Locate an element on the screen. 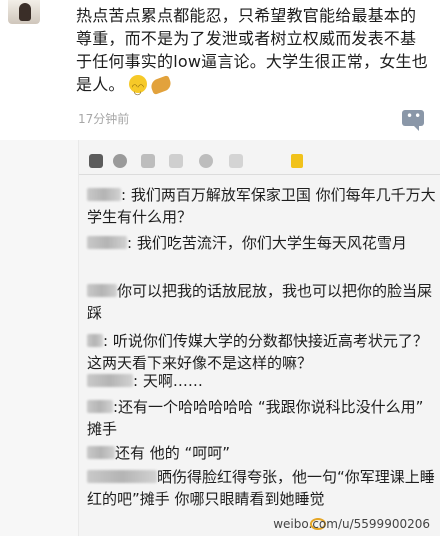 The width and height of the screenshot is (440, 536). message-text: : 听说你们传媒大学的分数都快接近高考状元了？这两天看下来好像不是这样的嘛？ is located at coordinates (257, 352).